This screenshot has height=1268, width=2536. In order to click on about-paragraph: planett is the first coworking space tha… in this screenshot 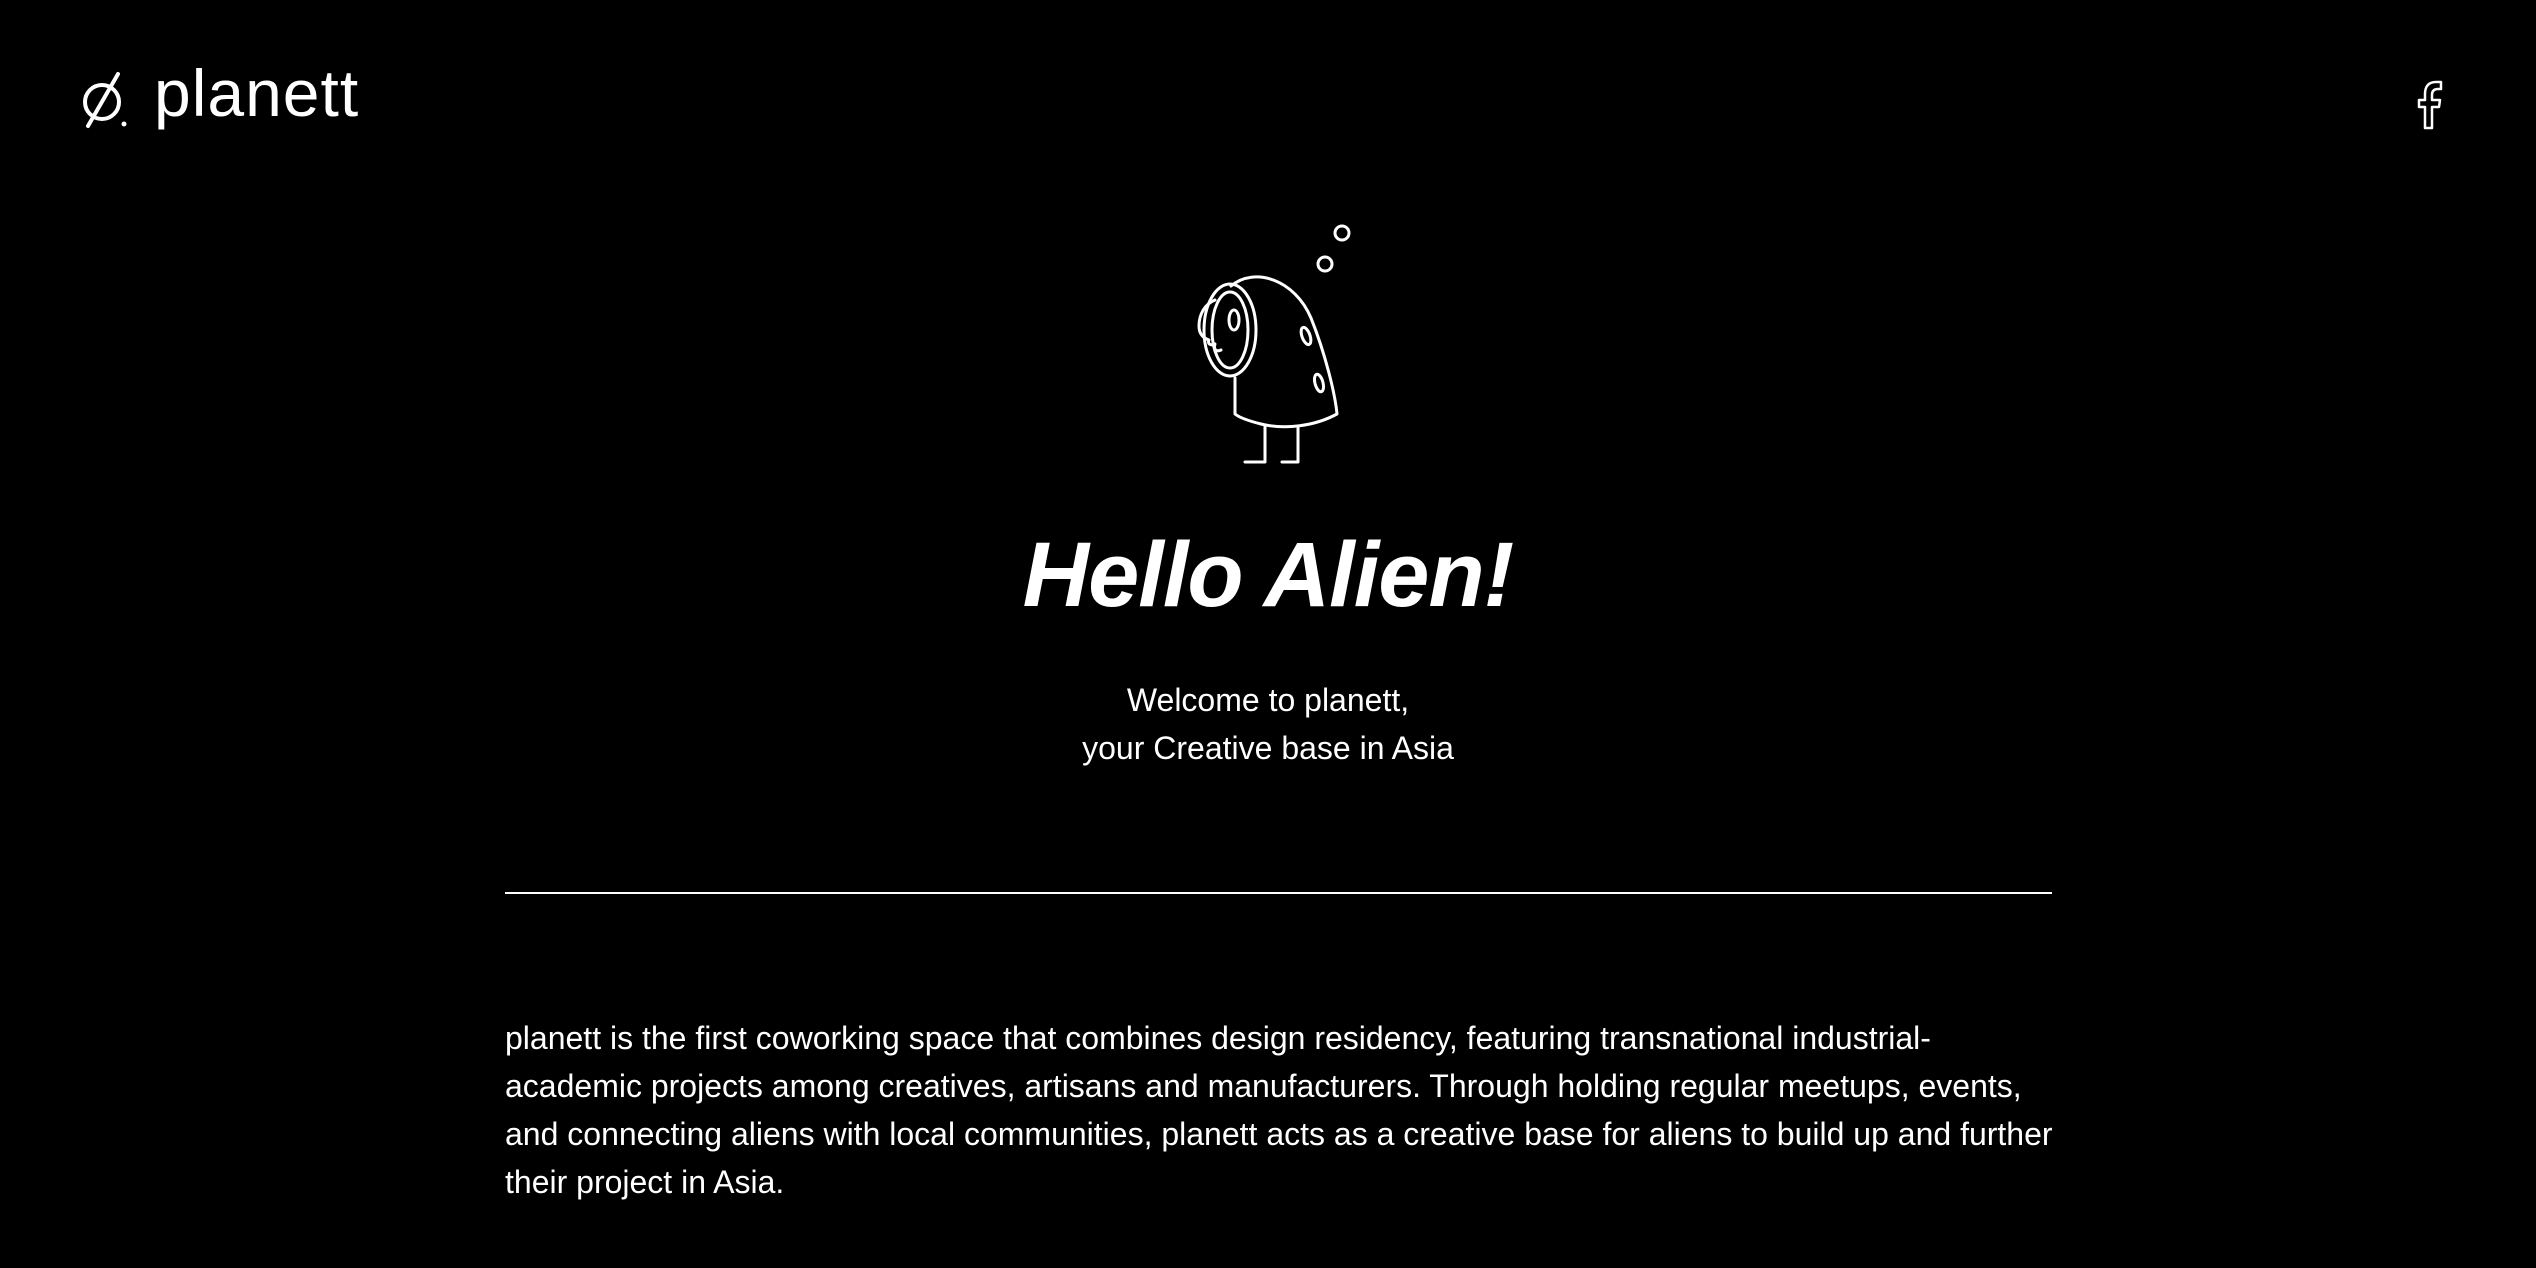, I will do `click(1279, 1110)`.